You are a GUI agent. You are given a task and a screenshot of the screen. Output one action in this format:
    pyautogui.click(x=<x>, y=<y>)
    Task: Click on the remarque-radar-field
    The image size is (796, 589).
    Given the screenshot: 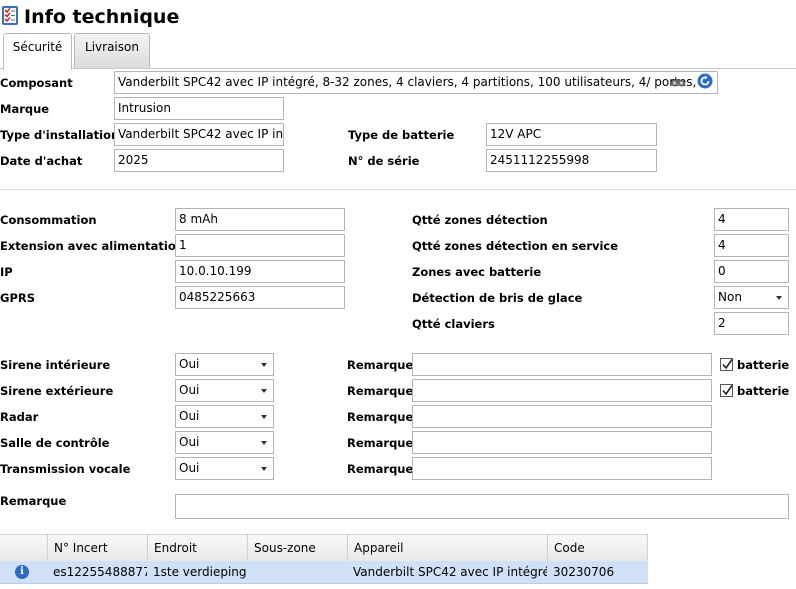 What is the action you would take?
    pyautogui.click(x=562, y=416)
    